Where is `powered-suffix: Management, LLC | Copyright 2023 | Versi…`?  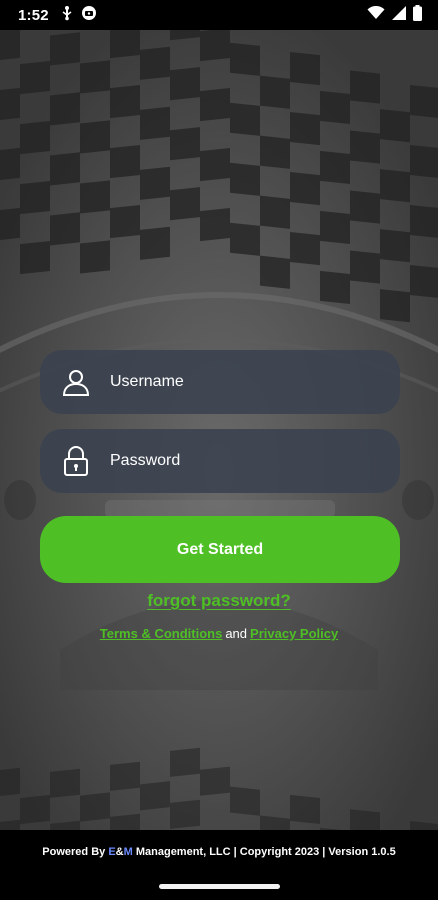
powered-suffix: Management, LLC | Copyright 2023 | Versi… is located at coordinates (264, 852).